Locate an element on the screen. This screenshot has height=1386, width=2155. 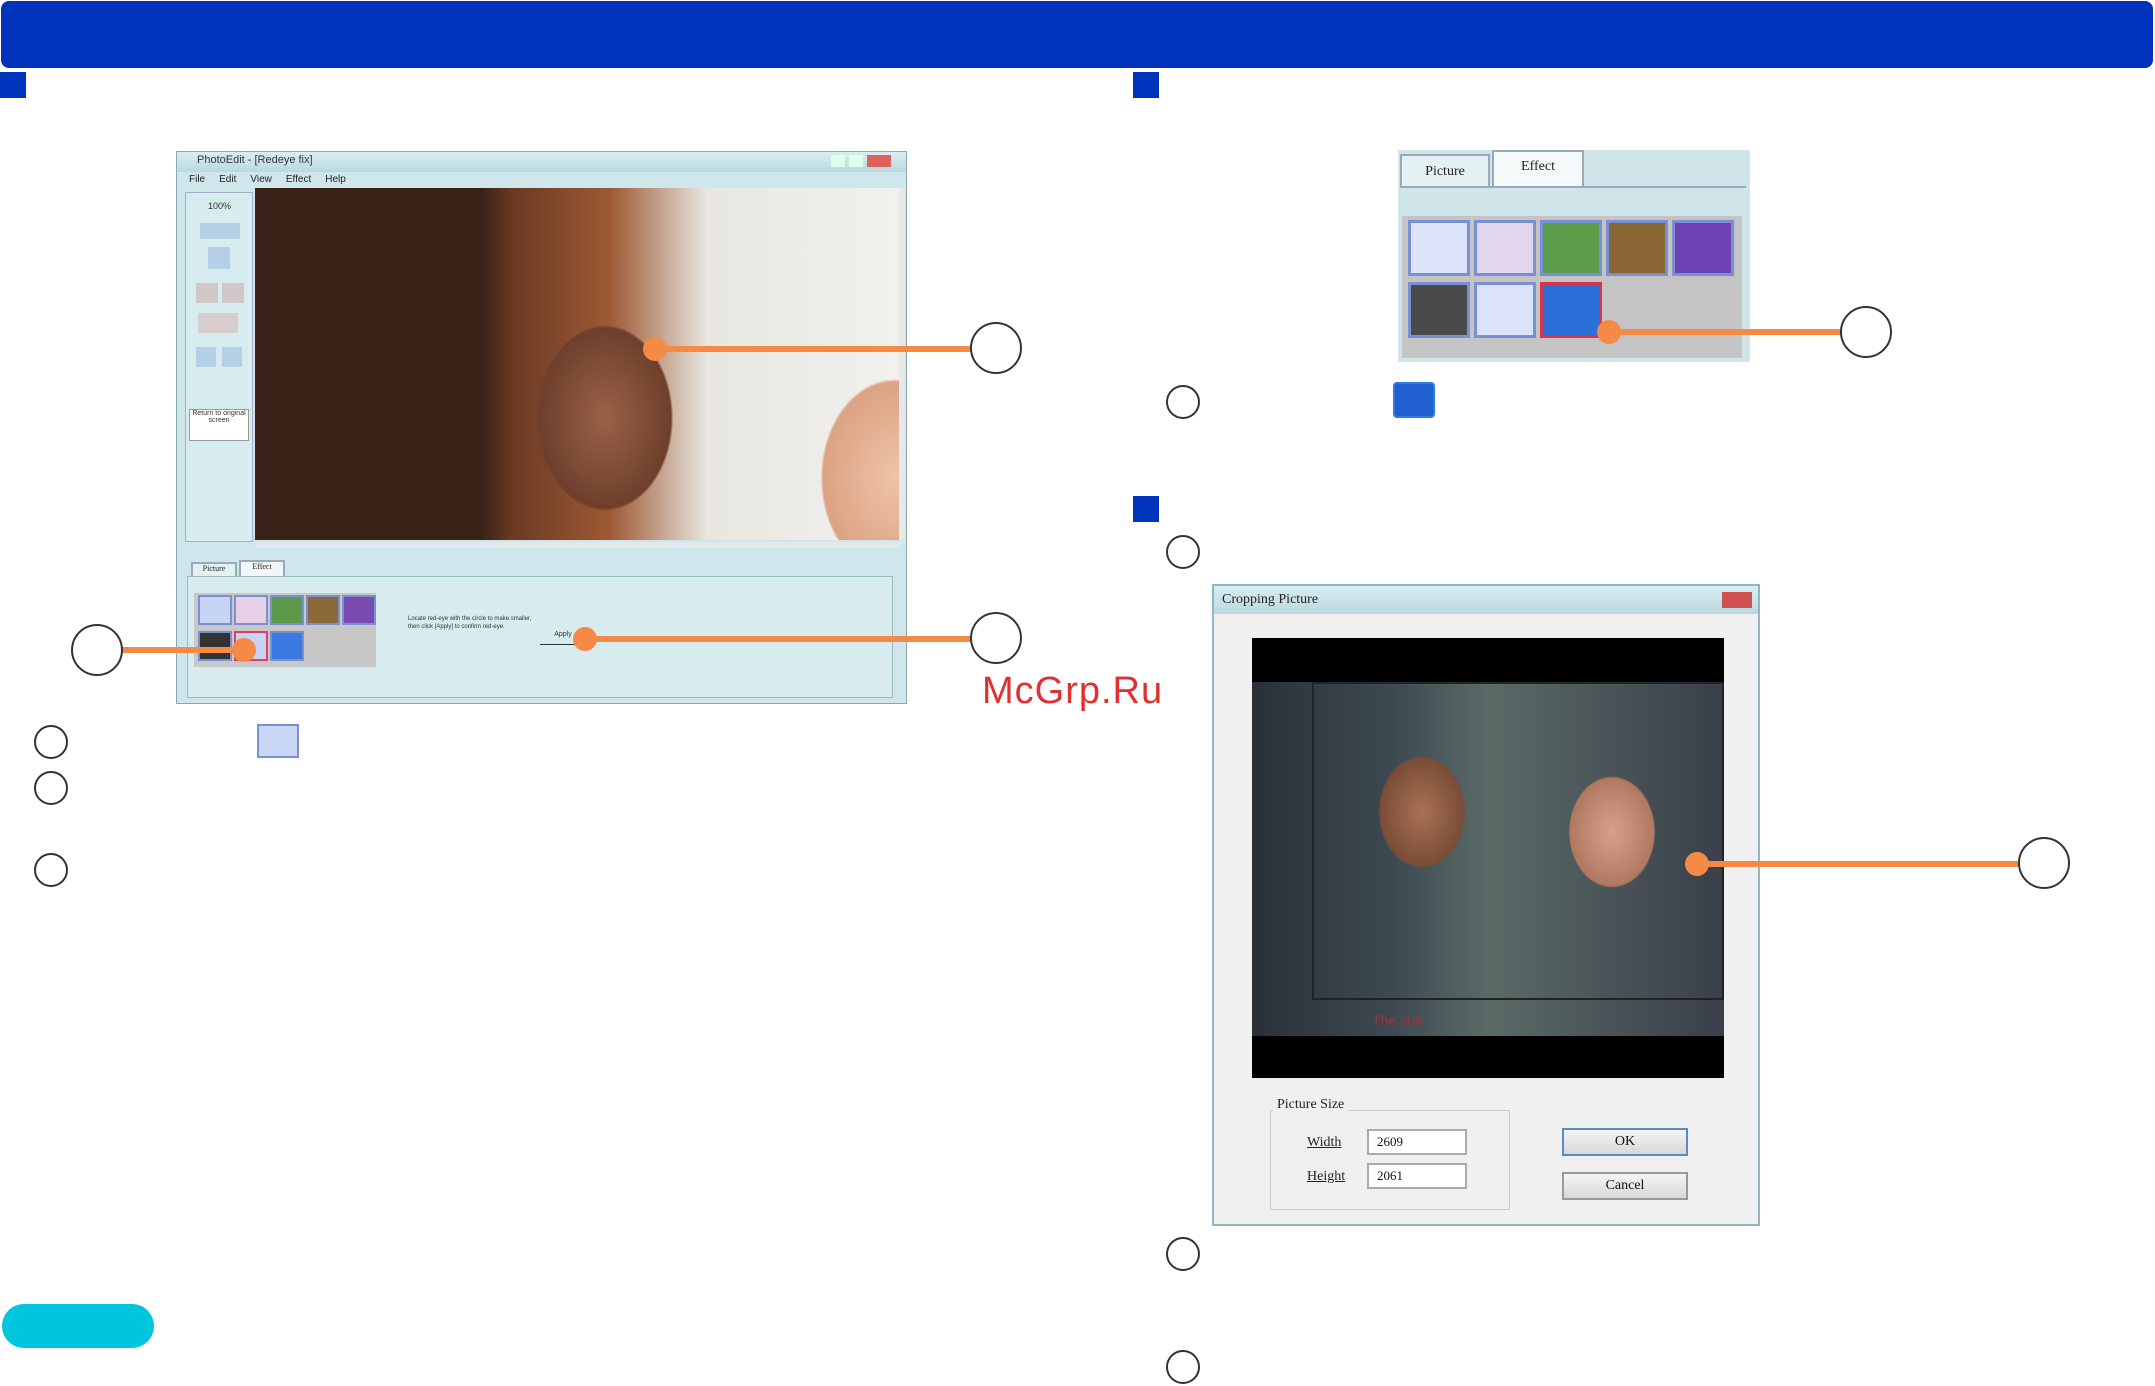
photo-preview is located at coordinates (578, 364).